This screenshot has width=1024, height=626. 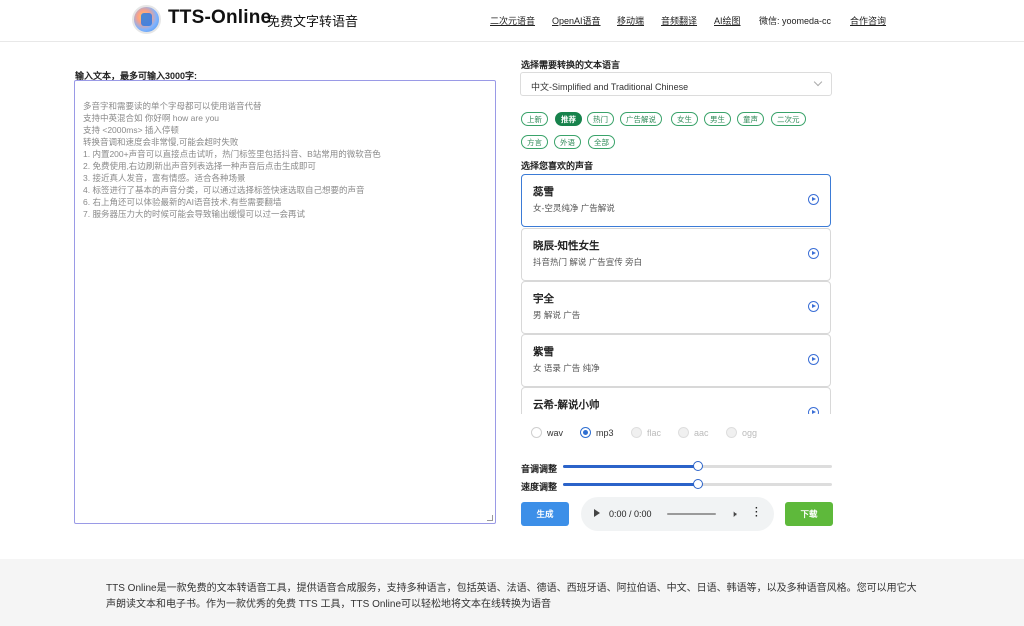 I want to click on format-radio-aac, so click(x=683, y=432).